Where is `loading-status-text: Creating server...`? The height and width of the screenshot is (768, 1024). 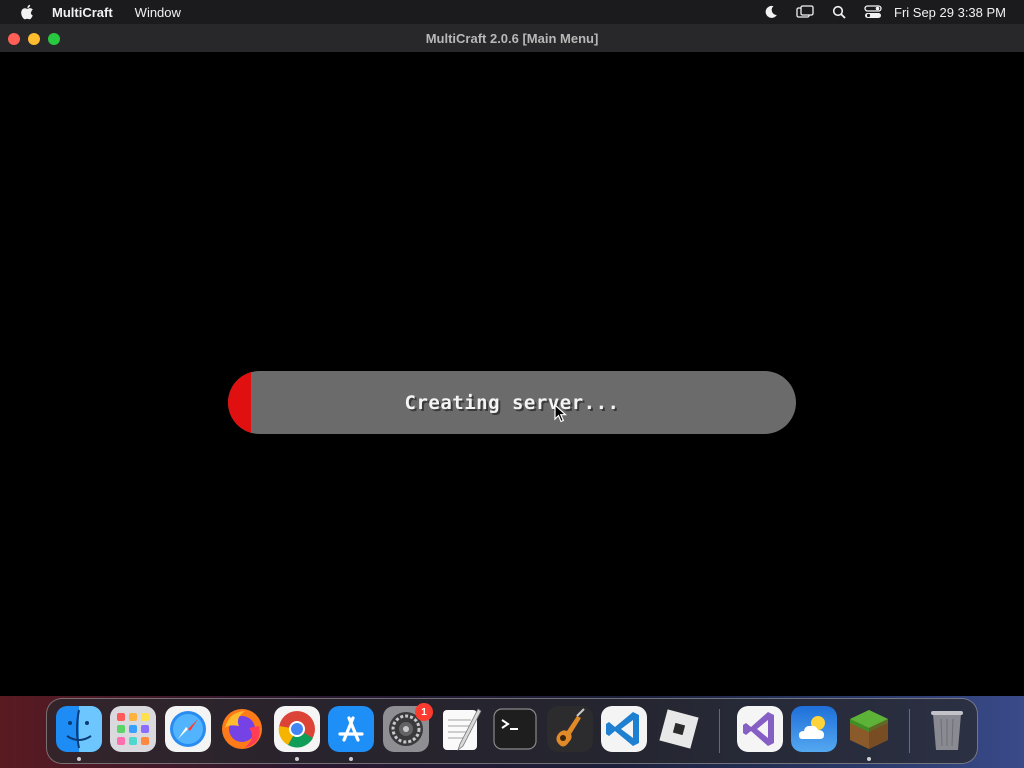
loading-status-text: Creating server... is located at coordinates (512, 402).